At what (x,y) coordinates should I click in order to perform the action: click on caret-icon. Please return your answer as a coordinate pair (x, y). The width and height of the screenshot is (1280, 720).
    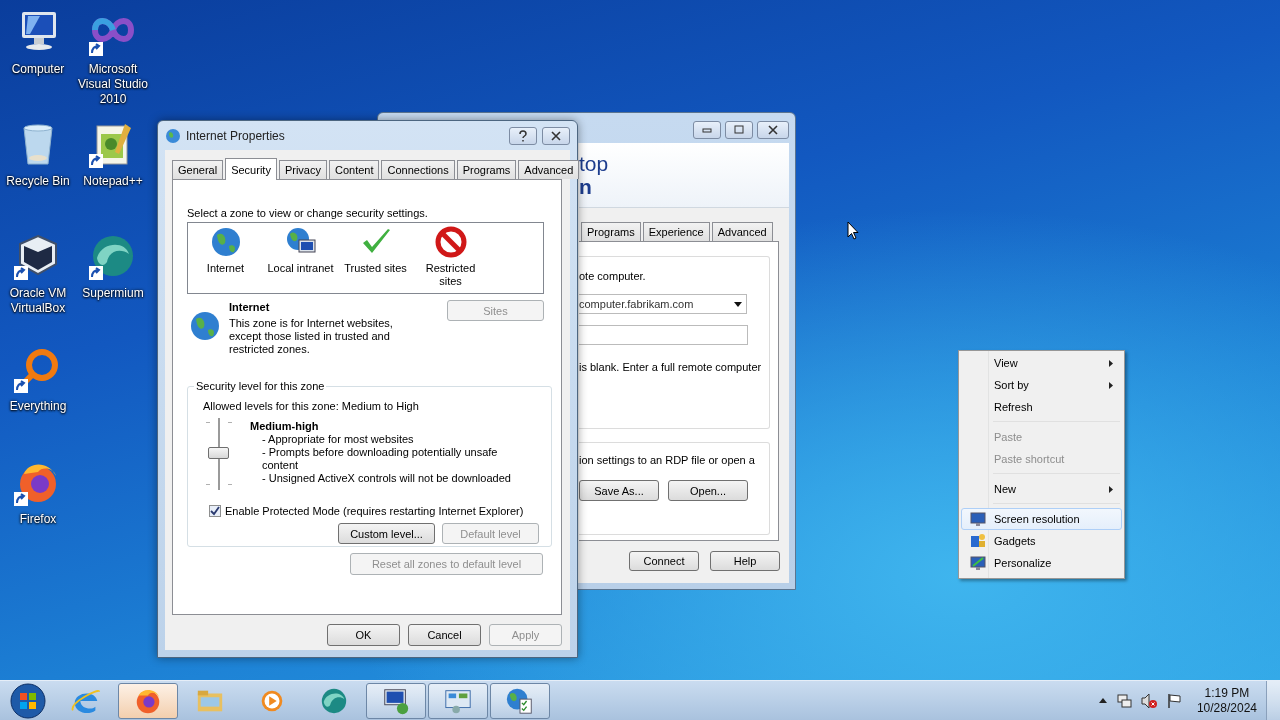
    Looking at the image, I should click on (738, 304).